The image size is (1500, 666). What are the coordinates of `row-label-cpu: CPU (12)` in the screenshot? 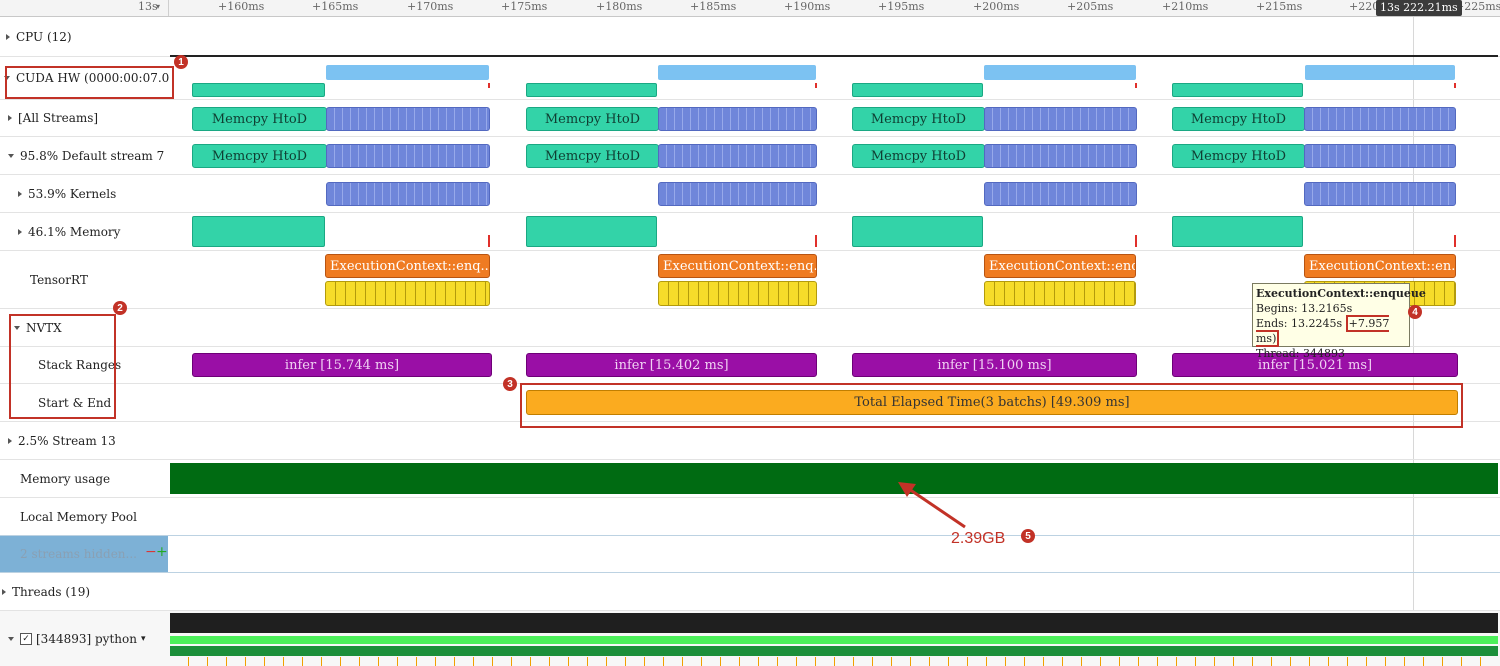 It's located at (44, 36).